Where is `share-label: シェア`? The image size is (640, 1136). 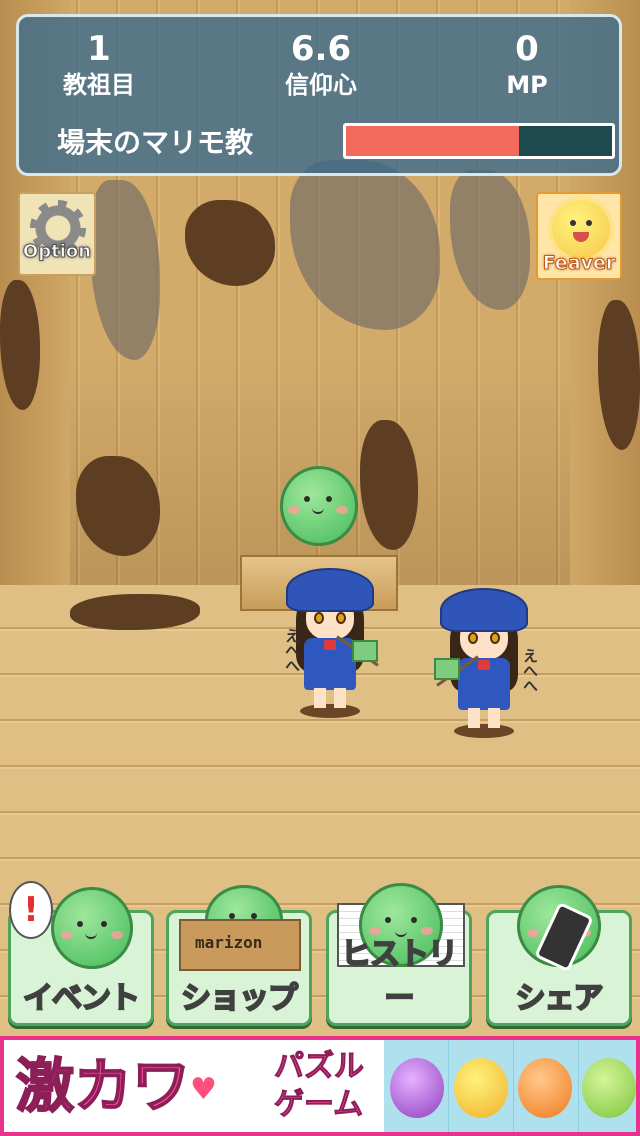
share-label: シェア is located at coordinates (560, 998).